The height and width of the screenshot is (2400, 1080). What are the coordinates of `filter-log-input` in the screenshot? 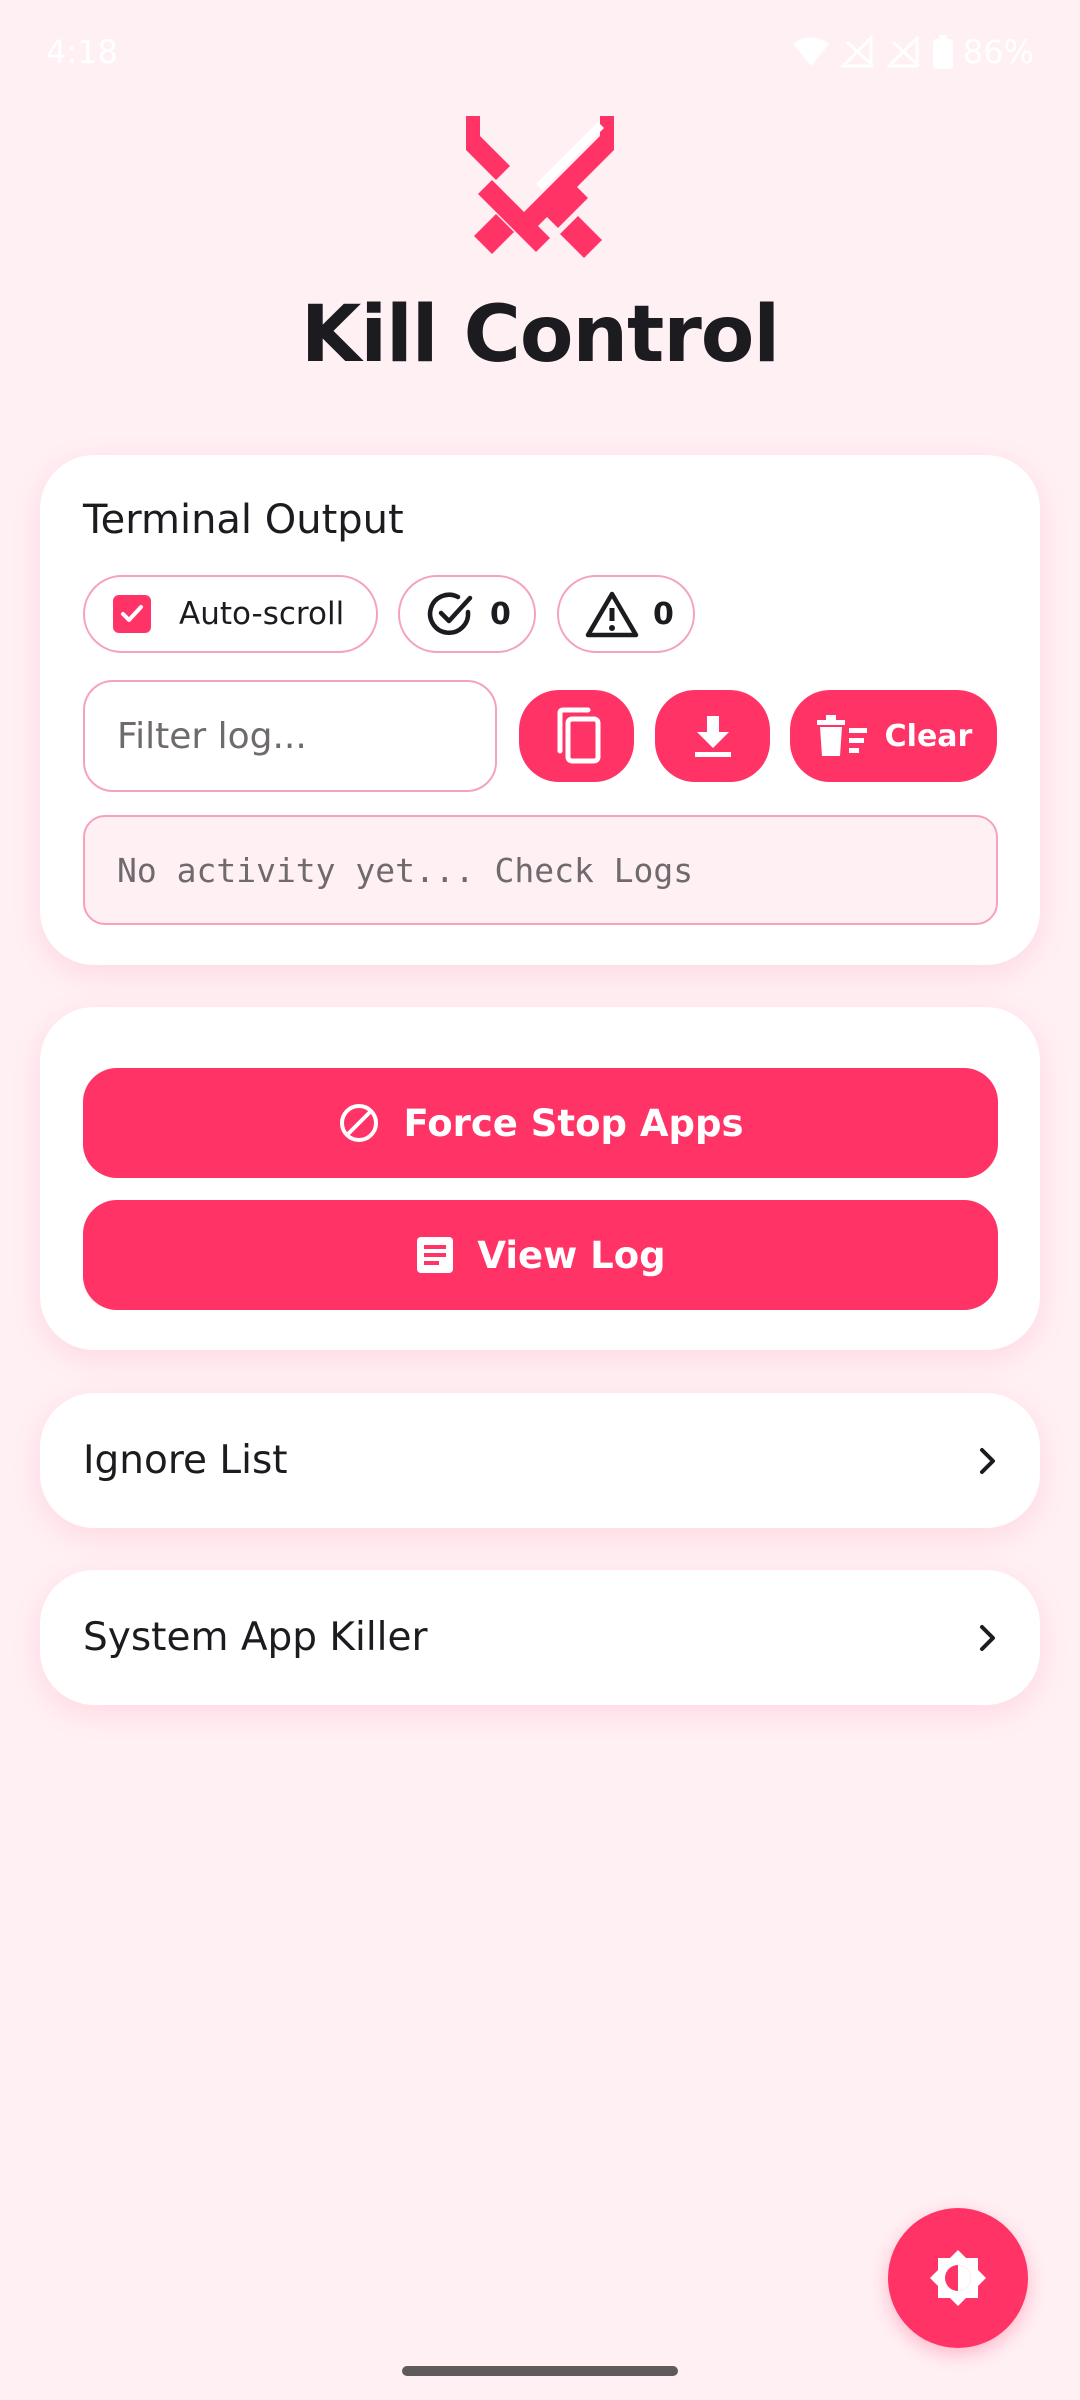 It's located at (290, 736).